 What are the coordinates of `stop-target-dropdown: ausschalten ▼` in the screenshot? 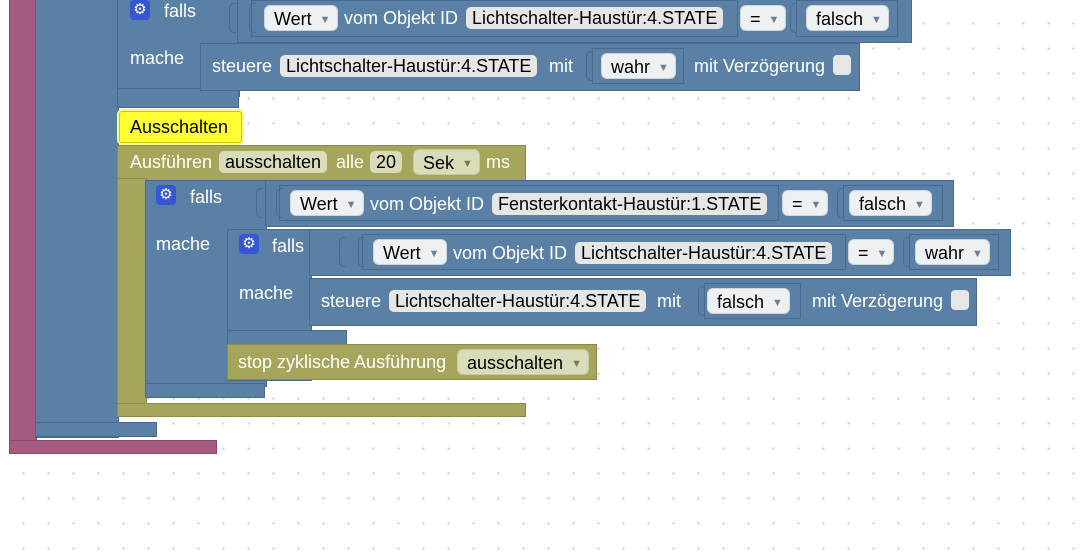 It's located at (523, 362).